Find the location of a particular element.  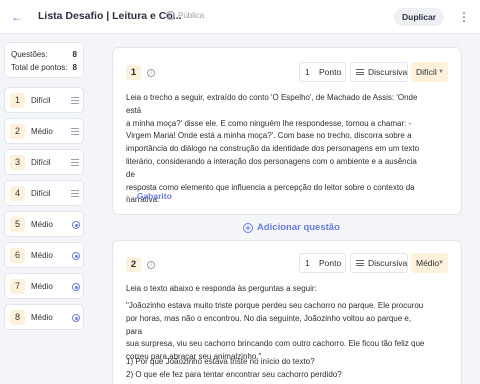

question-number: 2 is located at coordinates (17, 131).